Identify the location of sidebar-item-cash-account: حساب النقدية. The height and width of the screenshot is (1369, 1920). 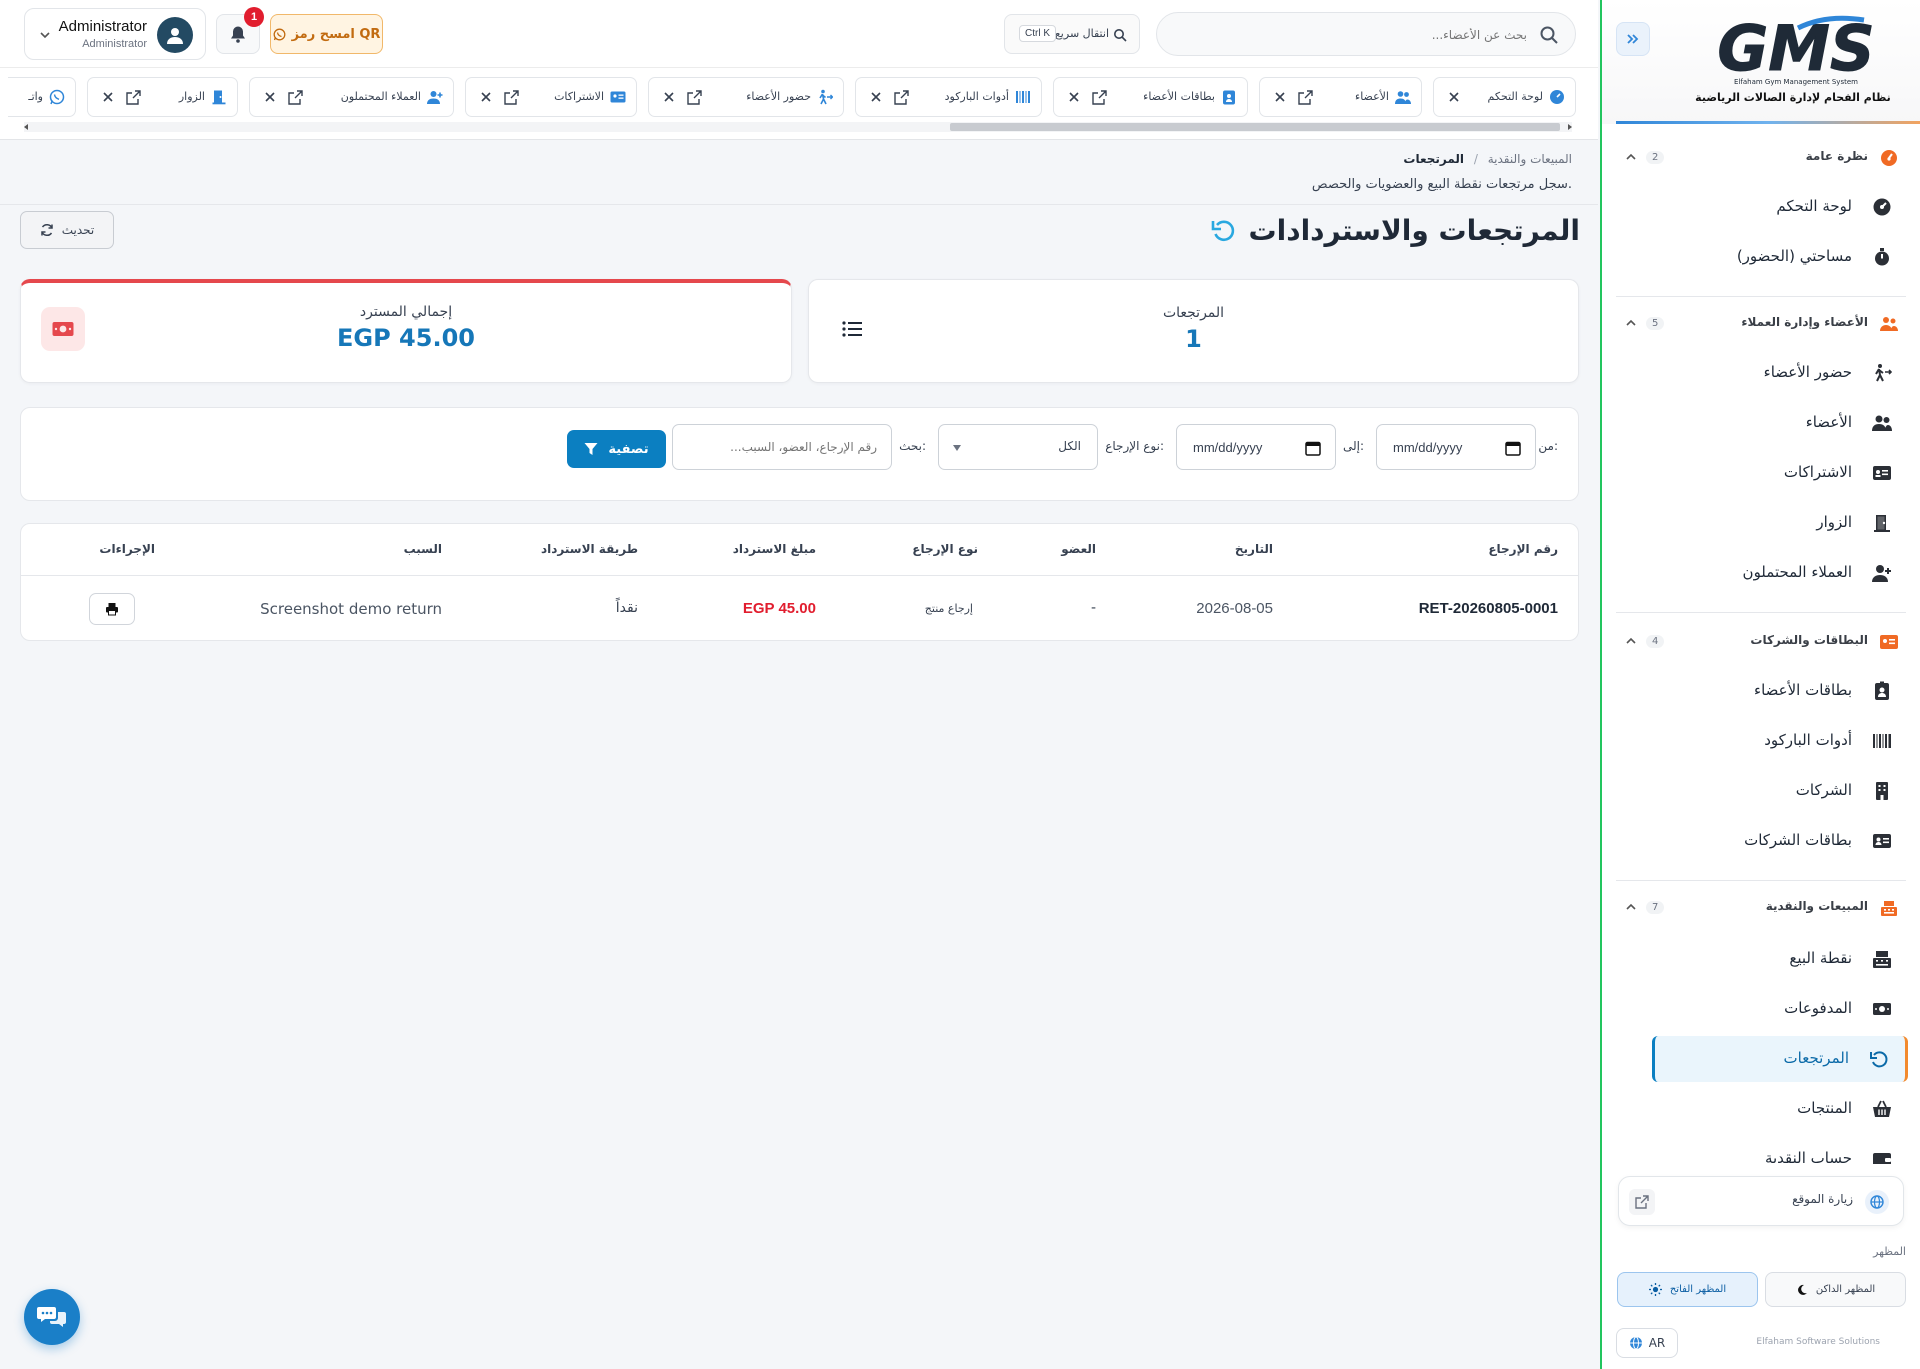
(1780, 1151).